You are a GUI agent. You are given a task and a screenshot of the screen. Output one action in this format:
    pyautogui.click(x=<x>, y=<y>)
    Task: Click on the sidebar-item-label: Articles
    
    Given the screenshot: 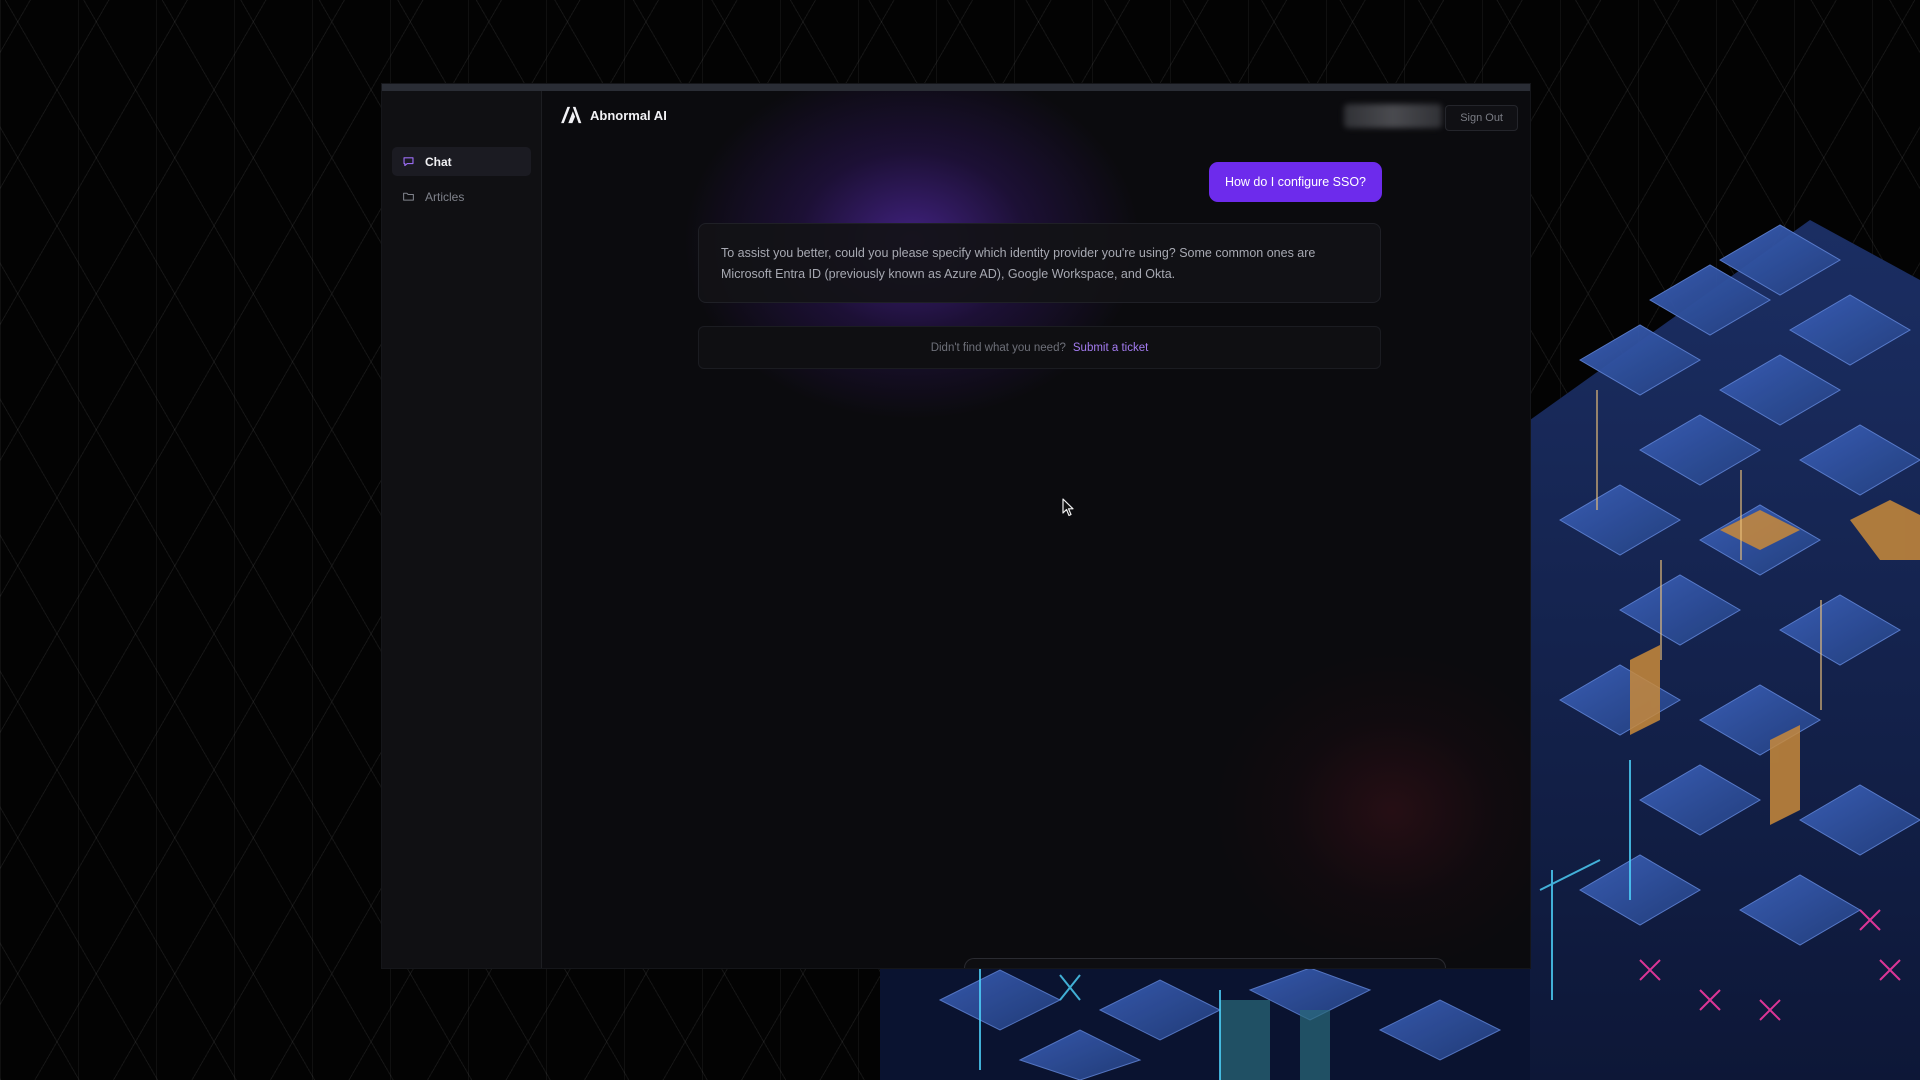 What is the action you would take?
    pyautogui.click(x=445, y=196)
    